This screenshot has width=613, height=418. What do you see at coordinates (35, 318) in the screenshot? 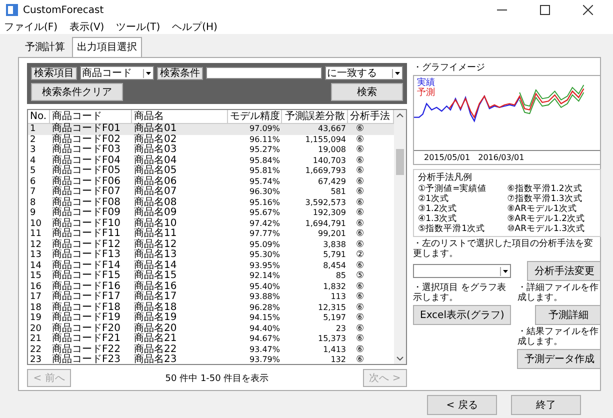
I see `table-cell-text: 19` at bounding box center [35, 318].